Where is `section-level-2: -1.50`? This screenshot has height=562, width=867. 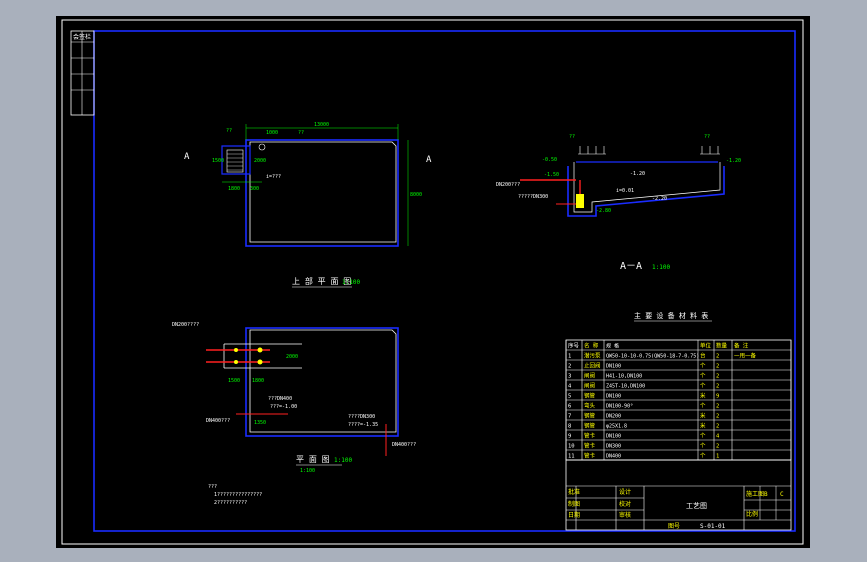
section-level-2: -1.50 is located at coordinates (551, 175).